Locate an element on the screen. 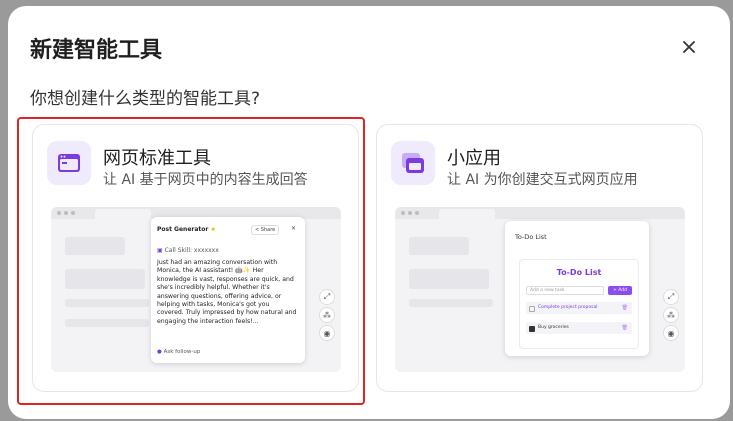  card-description: 让 AI 为你创建交互式网页应用 is located at coordinates (542, 180).